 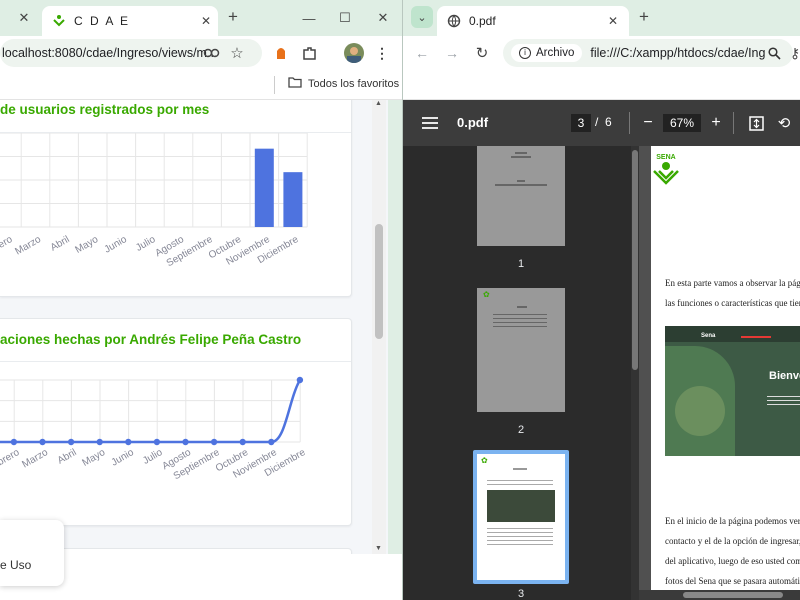 What do you see at coordinates (309, 53) in the screenshot?
I see `extensions-icon` at bounding box center [309, 53].